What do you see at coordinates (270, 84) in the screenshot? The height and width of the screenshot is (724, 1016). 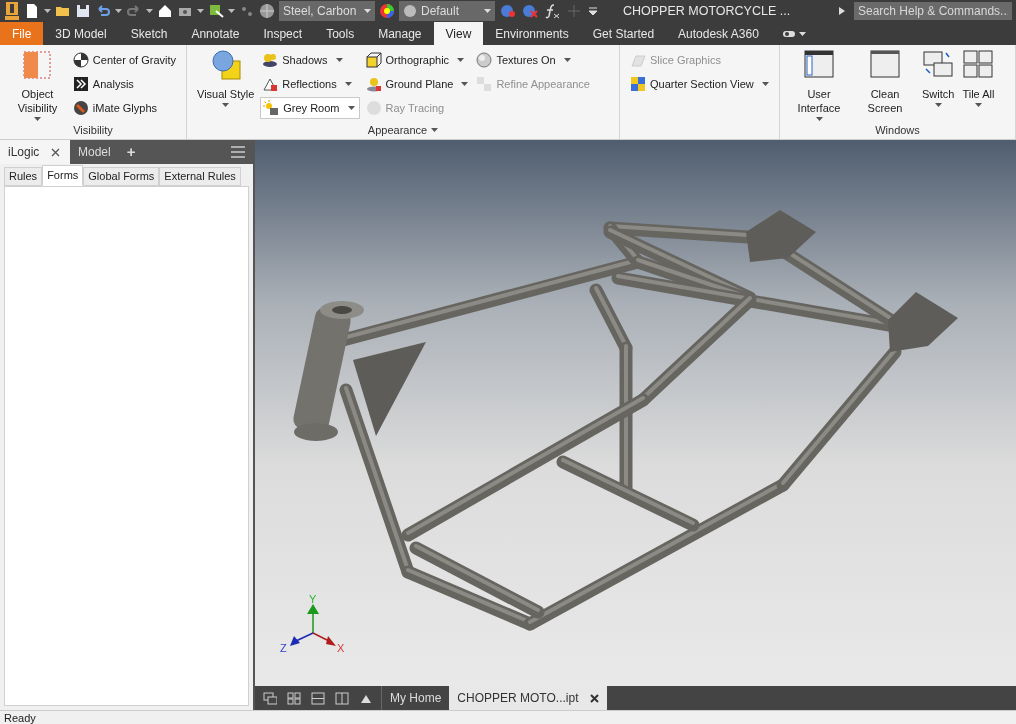 I see `triangle-reflection-icon` at bounding box center [270, 84].